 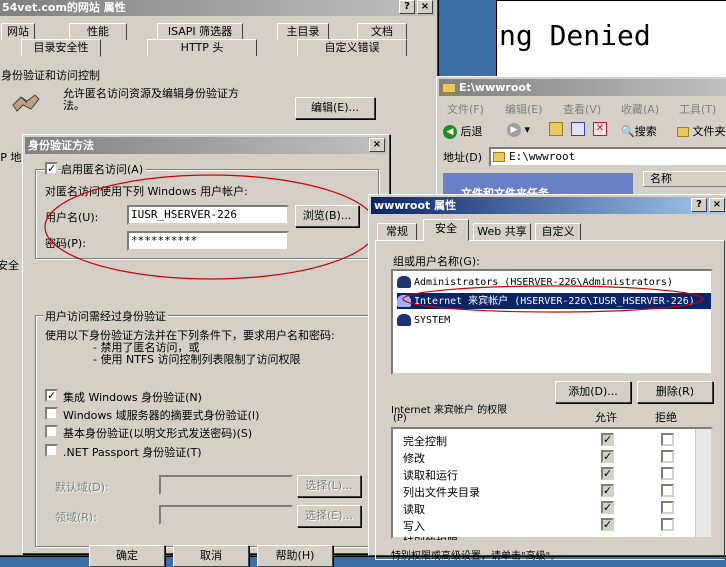 I want to click on forward-button: ▶ ▾, so click(x=518, y=130).